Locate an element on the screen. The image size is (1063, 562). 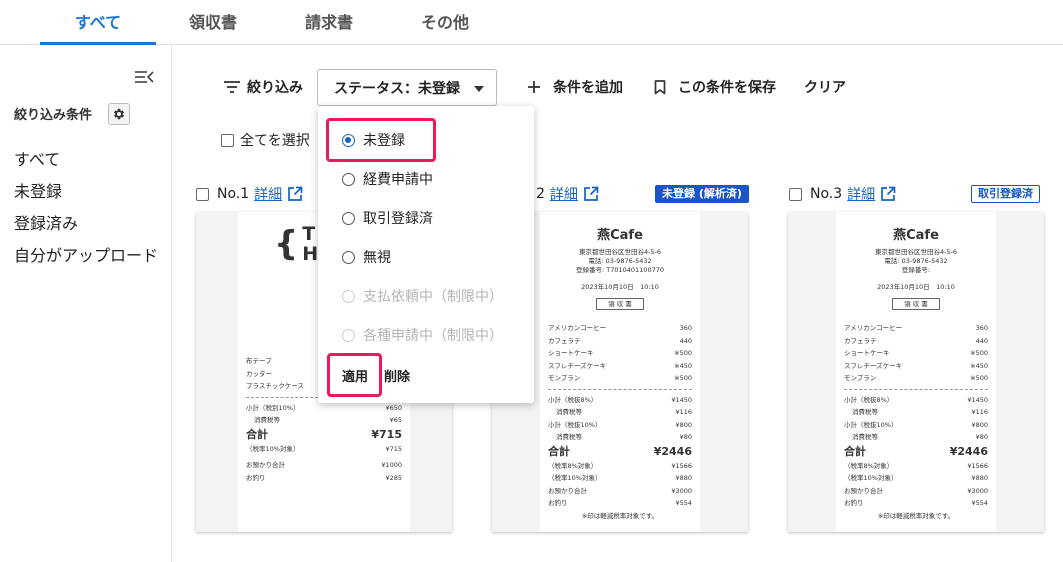
receipt-line-item: アメリカンコーヒー 360 is located at coordinates (916, 328).